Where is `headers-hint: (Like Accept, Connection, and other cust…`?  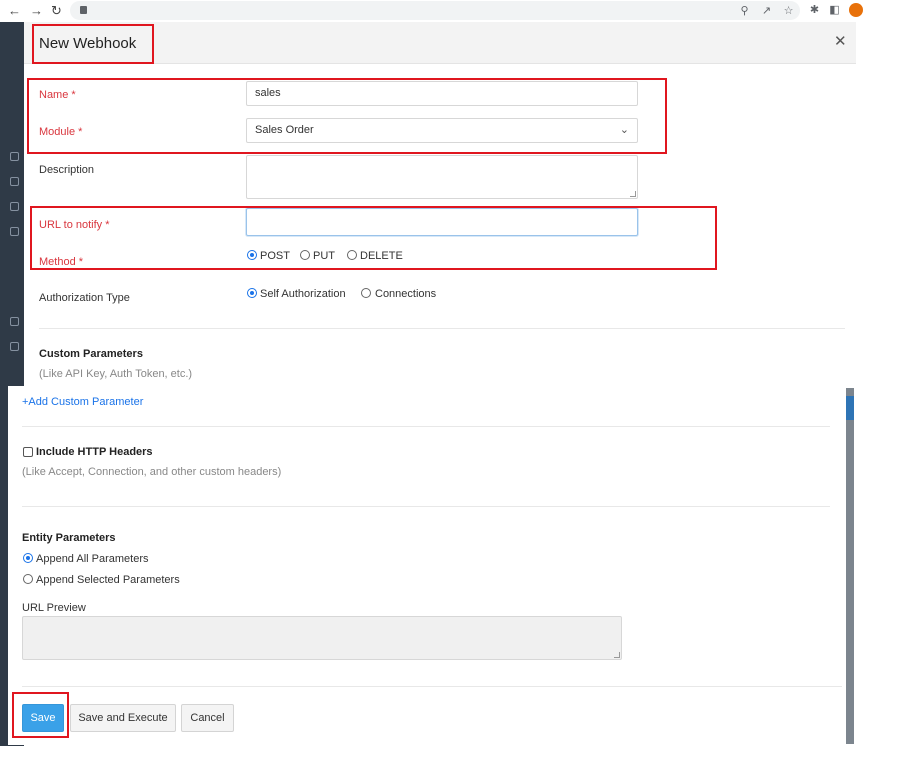 headers-hint: (Like Accept, Connection, and other cust… is located at coordinates (152, 472).